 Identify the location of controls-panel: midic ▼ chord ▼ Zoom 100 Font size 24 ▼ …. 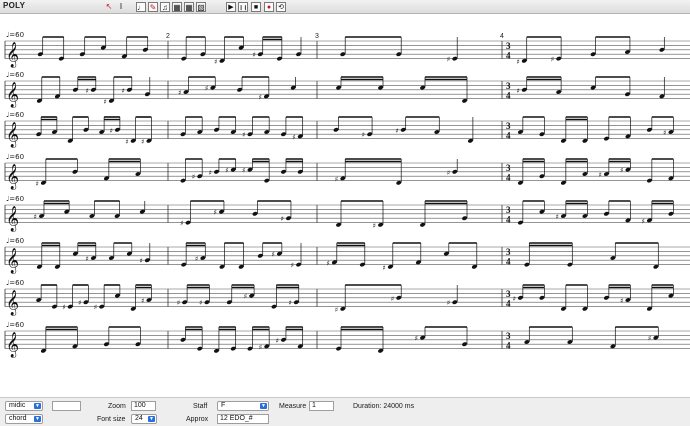
(345, 411).